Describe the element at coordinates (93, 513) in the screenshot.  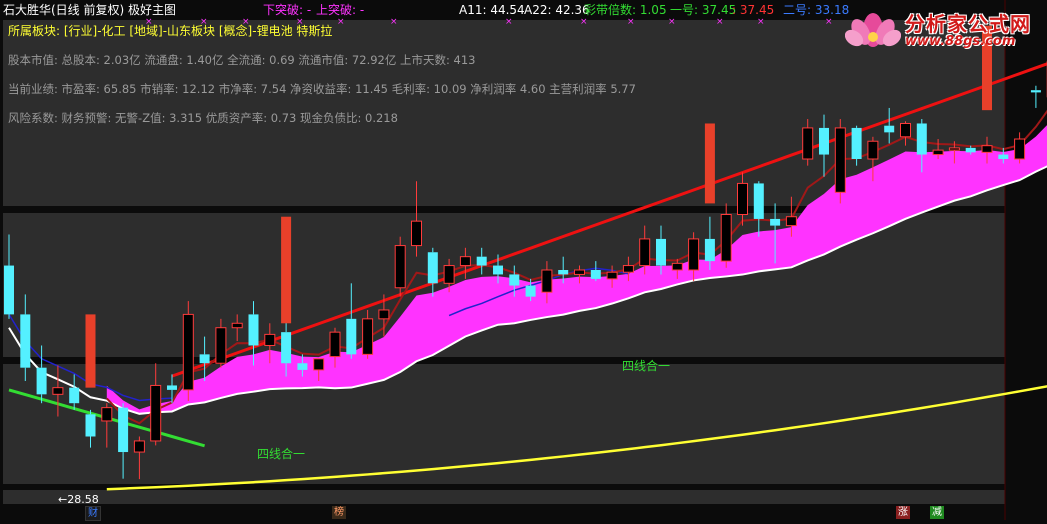
I see `badge-cai: 财` at that location.